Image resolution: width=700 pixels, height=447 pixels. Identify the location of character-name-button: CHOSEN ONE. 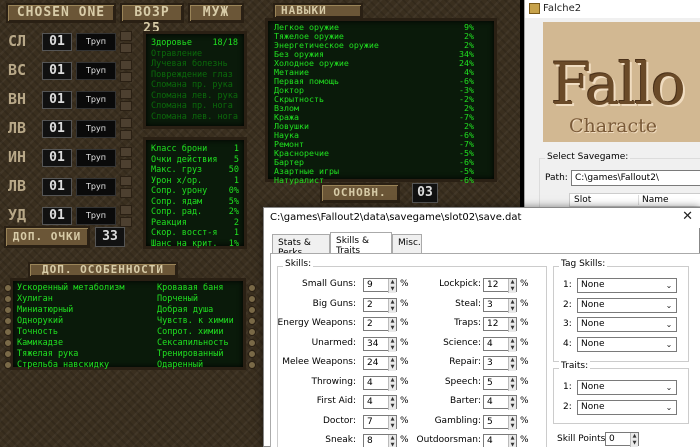
(61, 13).